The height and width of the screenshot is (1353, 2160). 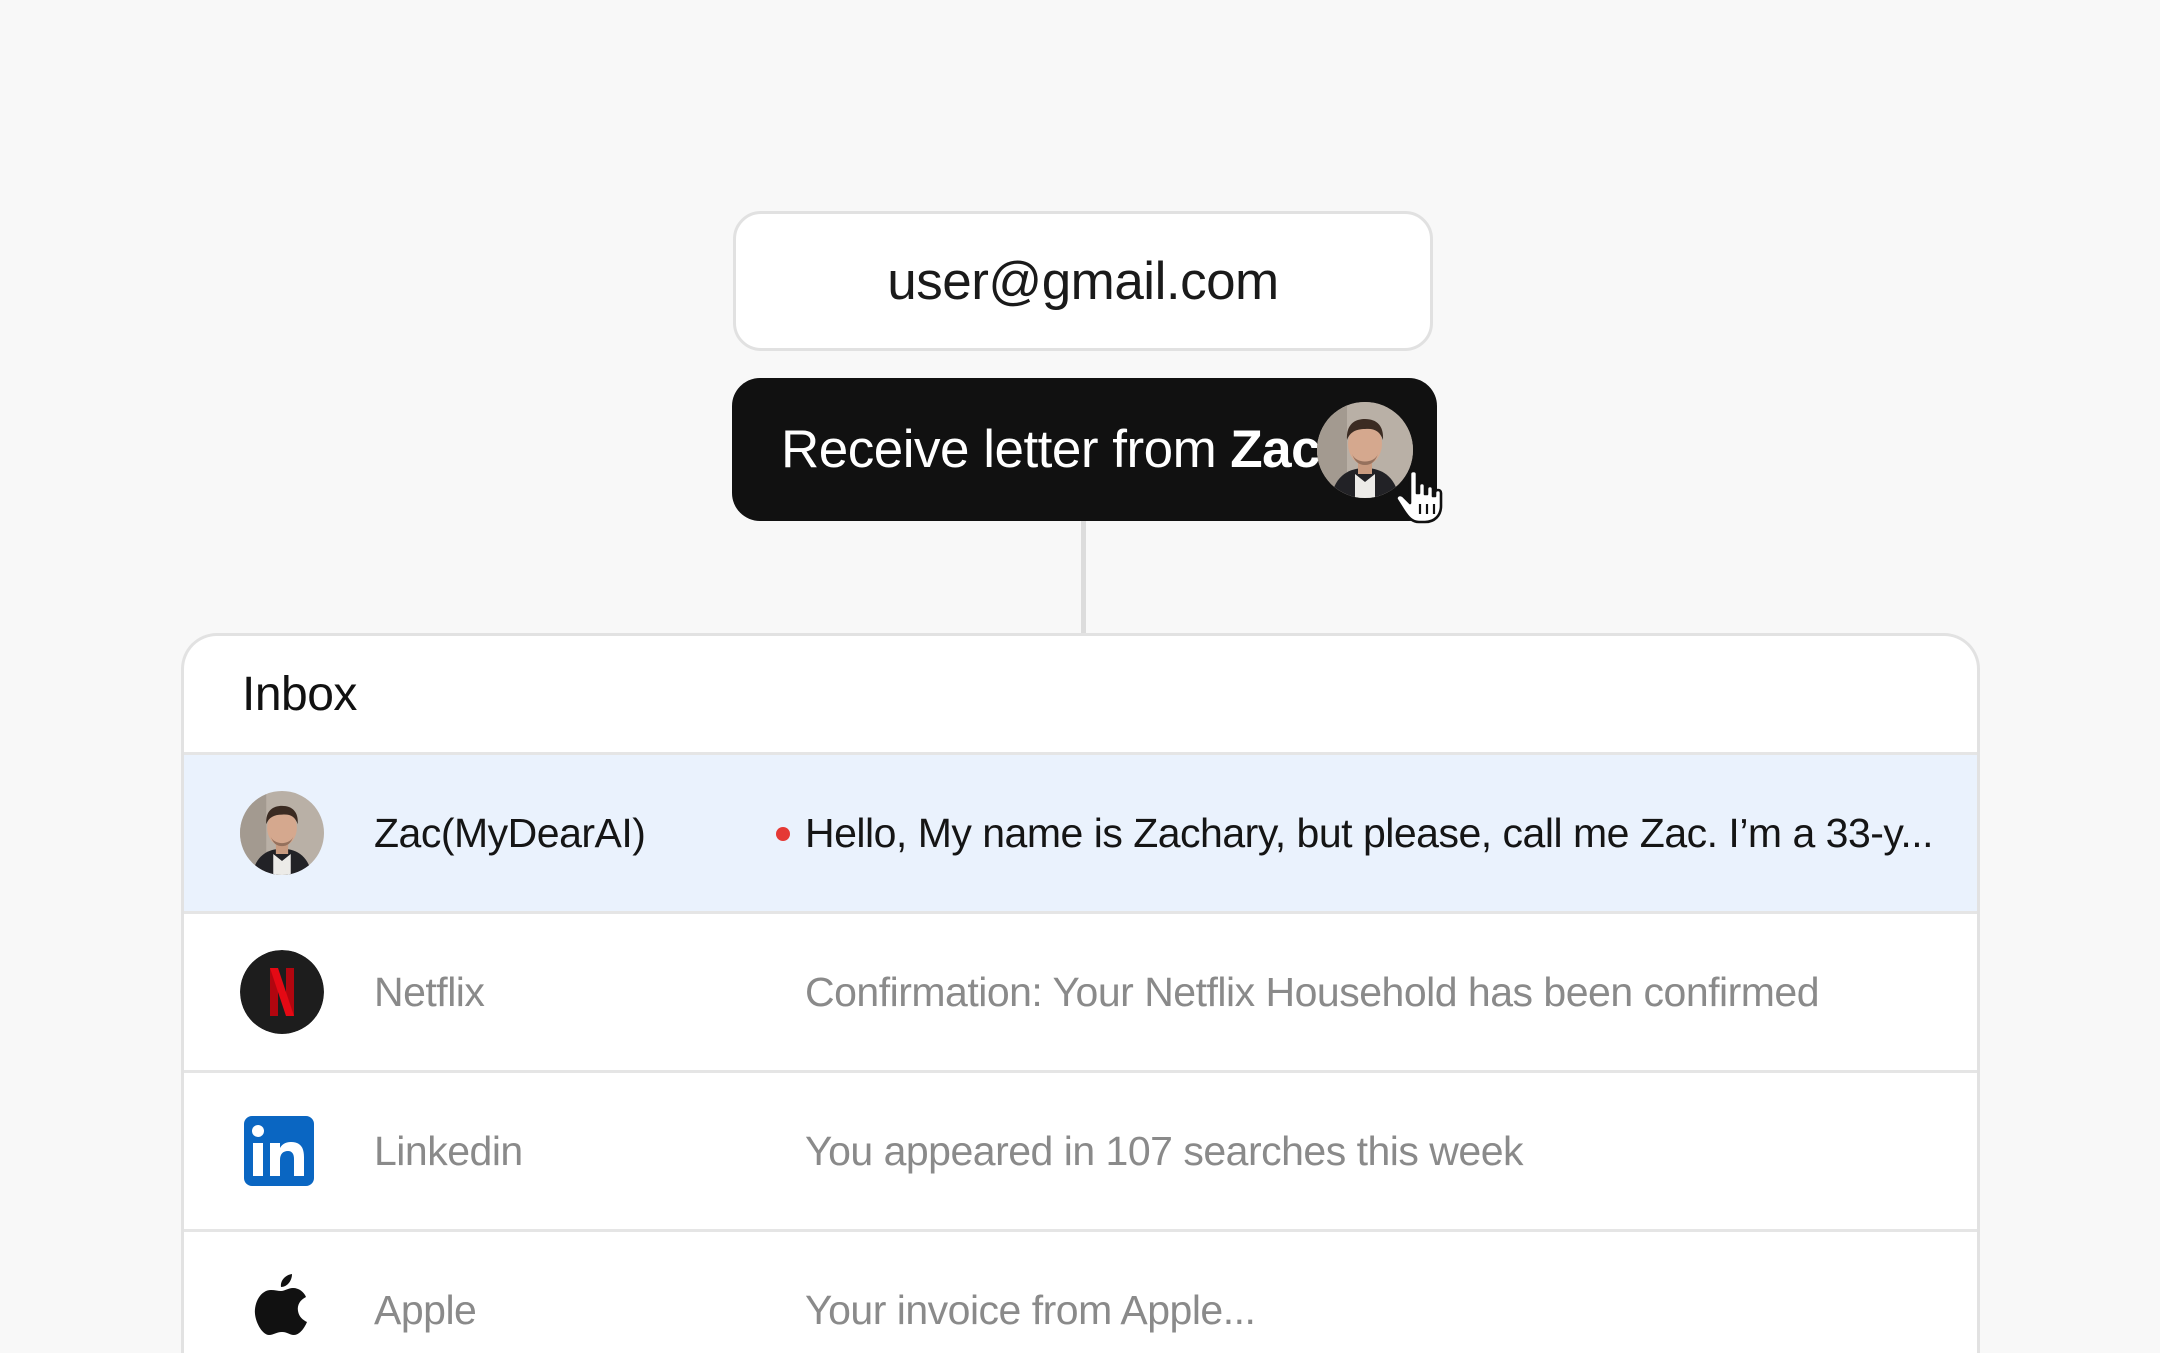 I want to click on row-sender: Apple, so click(x=425, y=1309).